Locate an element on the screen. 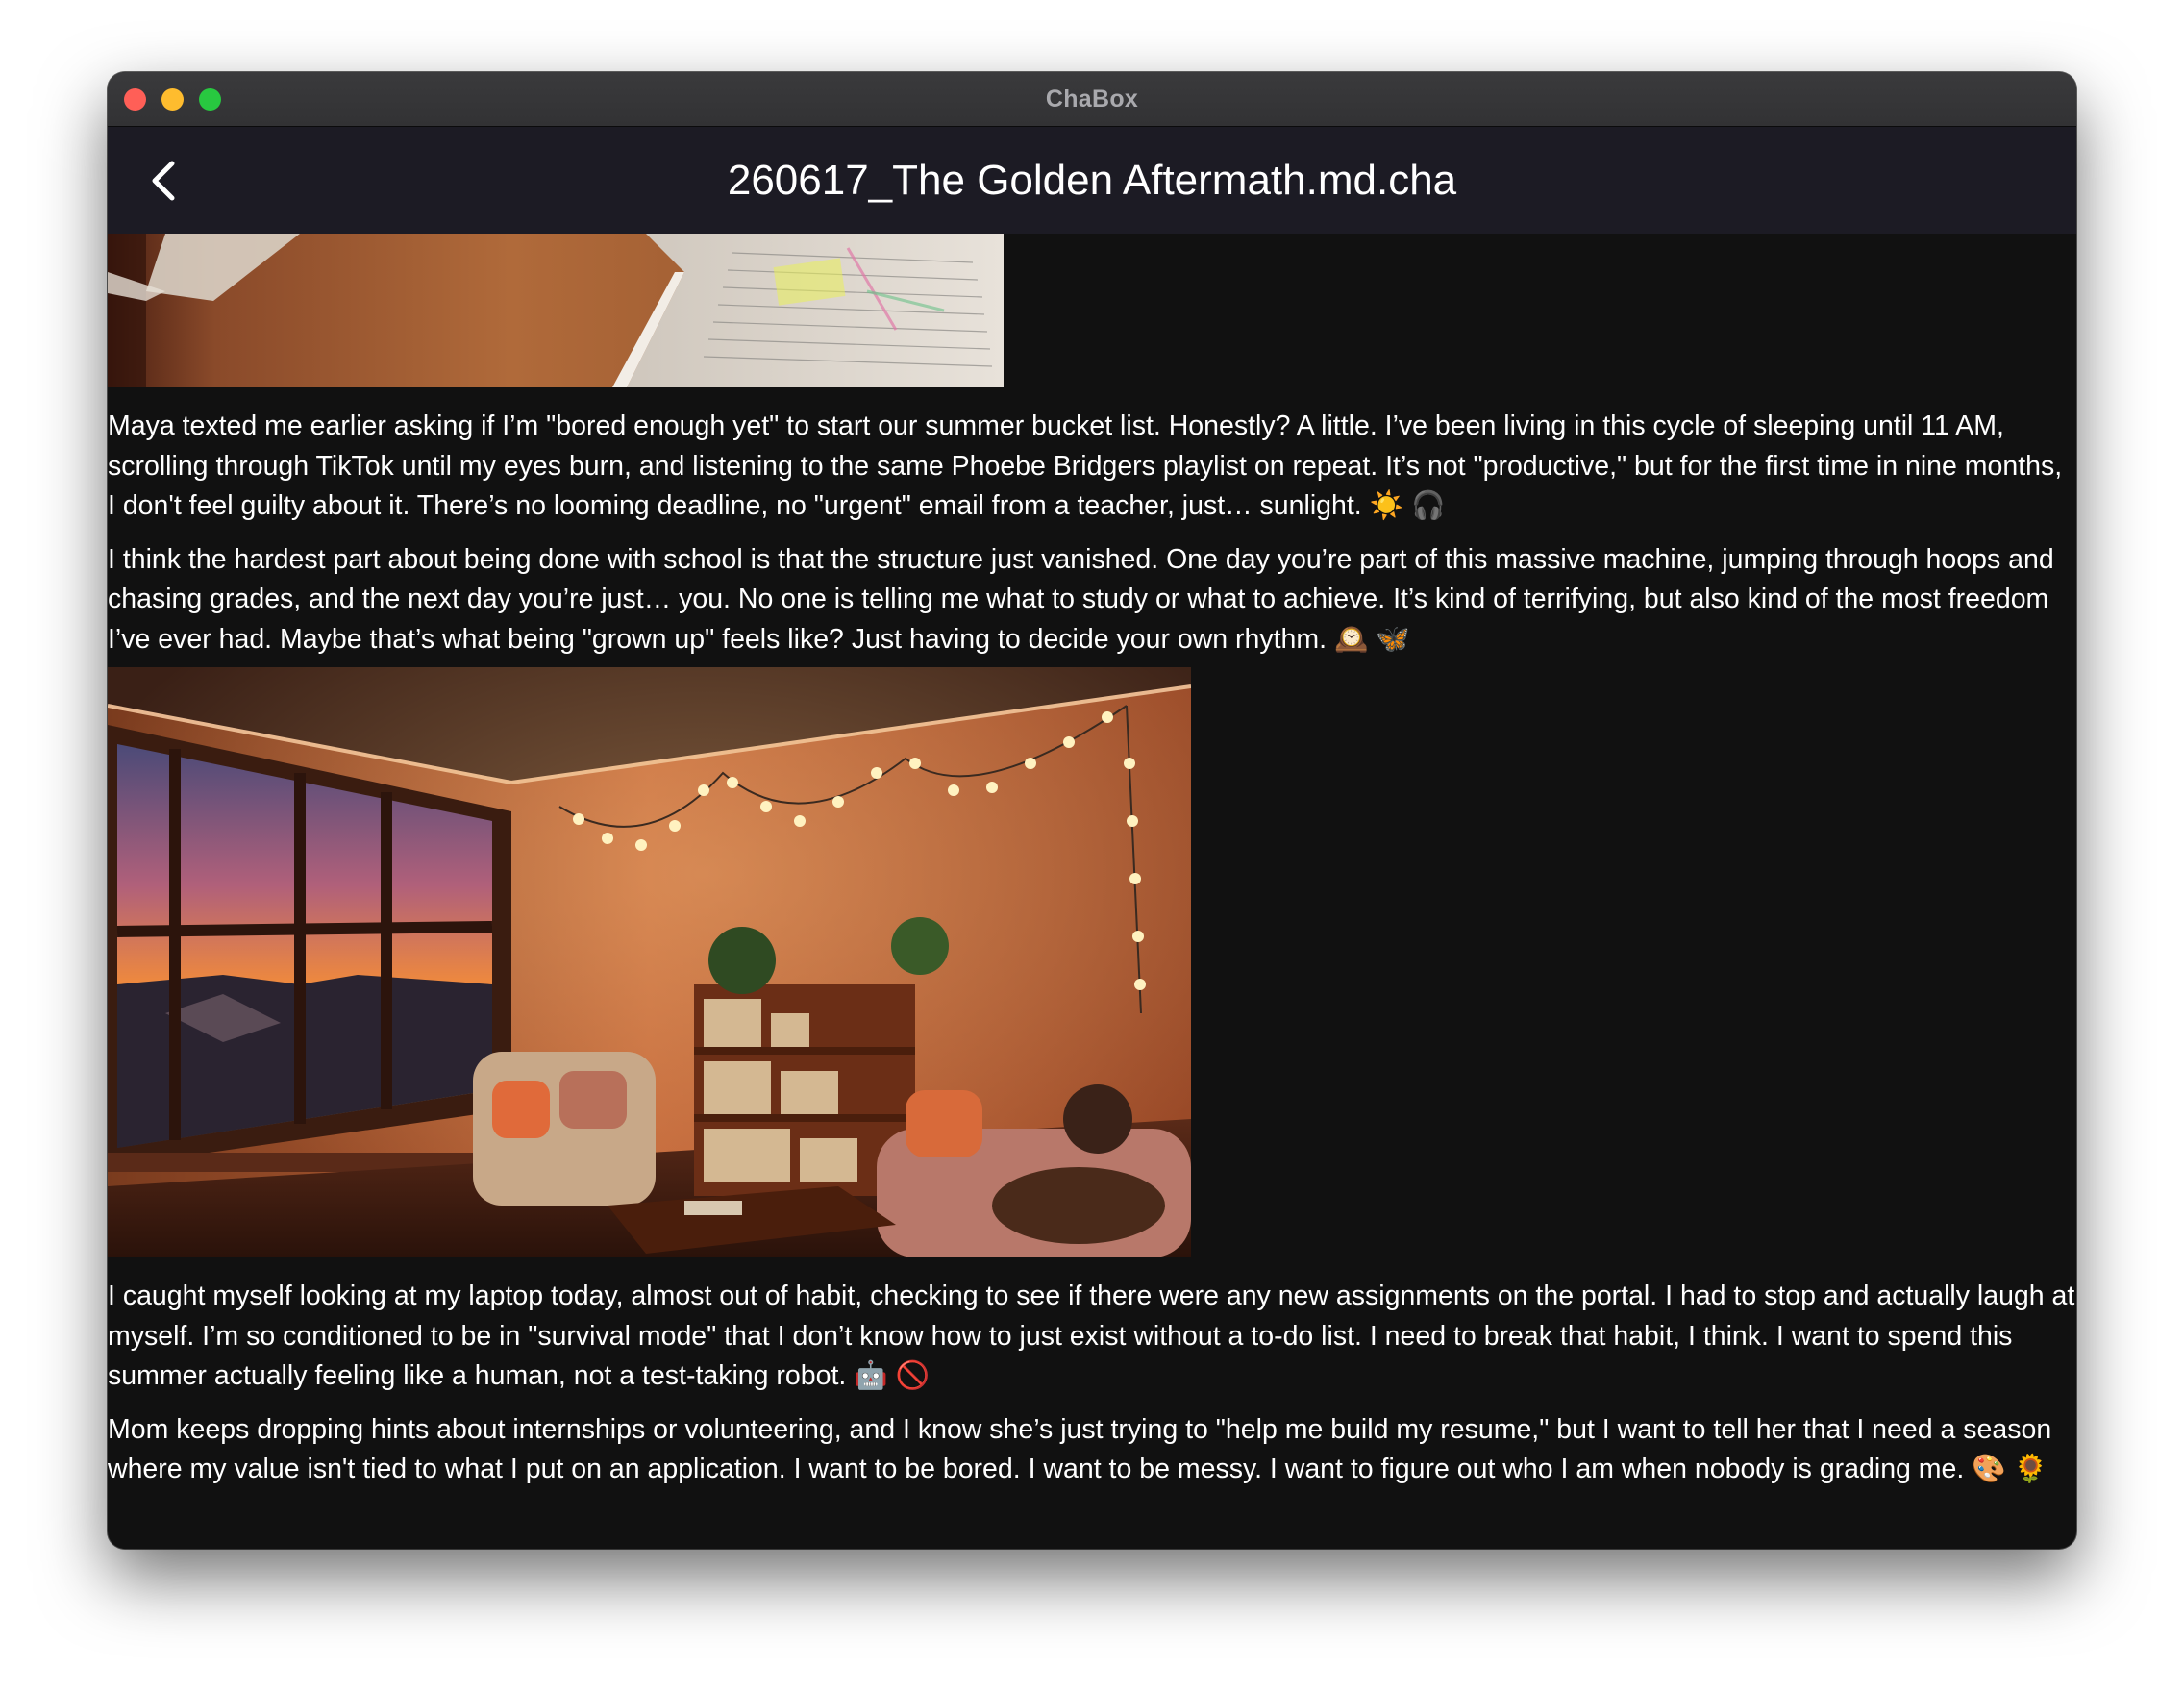 This screenshot has width=2184, height=1692. back-button is located at coordinates (163, 181).